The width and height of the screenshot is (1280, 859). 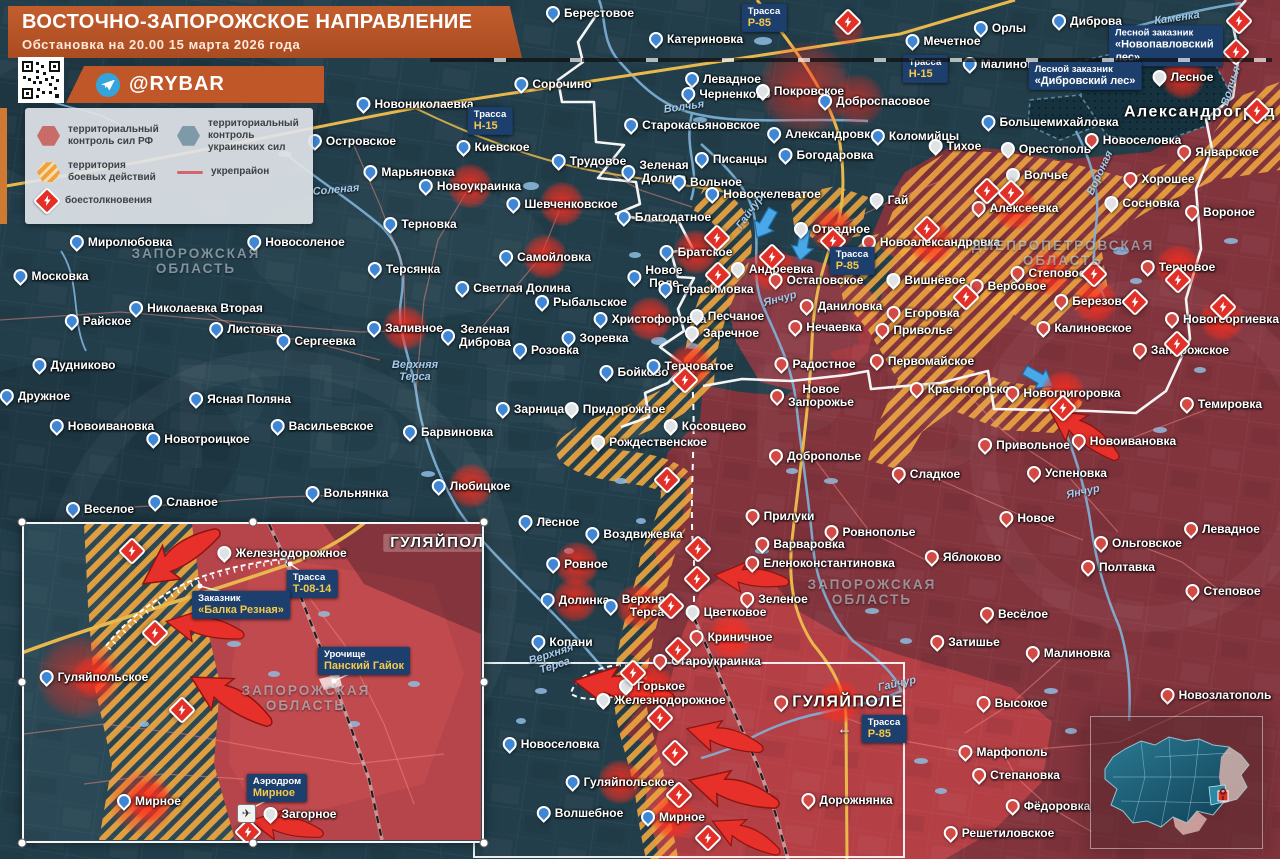 I want to click on town: Розовка, so click(x=544, y=350).